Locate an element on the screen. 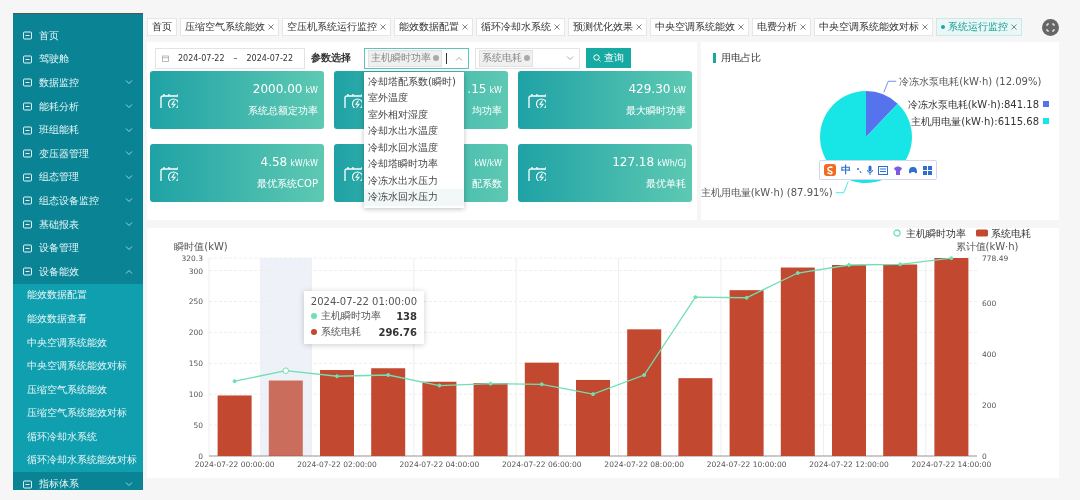 Image resolution: width=1080 pixels, height=500 pixels. tooltip-series-name: 系统电耗 is located at coordinates (341, 332).